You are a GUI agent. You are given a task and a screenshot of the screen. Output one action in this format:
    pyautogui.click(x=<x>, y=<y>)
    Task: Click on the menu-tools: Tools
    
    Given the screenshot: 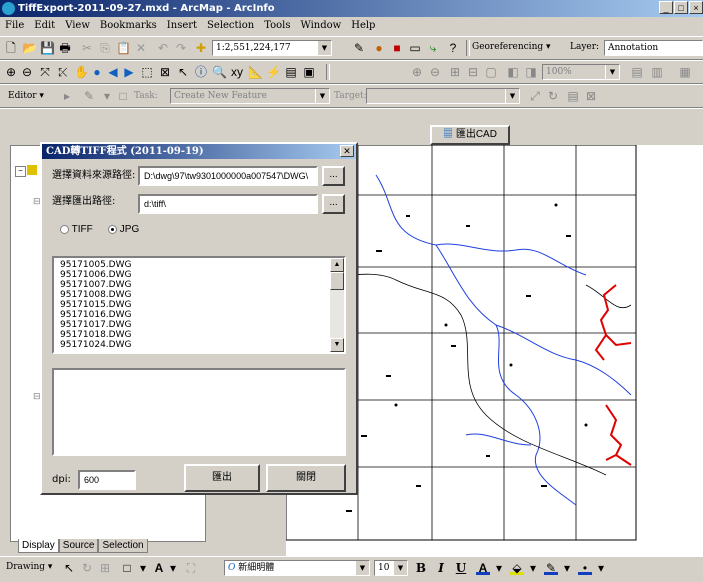 What is the action you would take?
    pyautogui.click(x=277, y=25)
    